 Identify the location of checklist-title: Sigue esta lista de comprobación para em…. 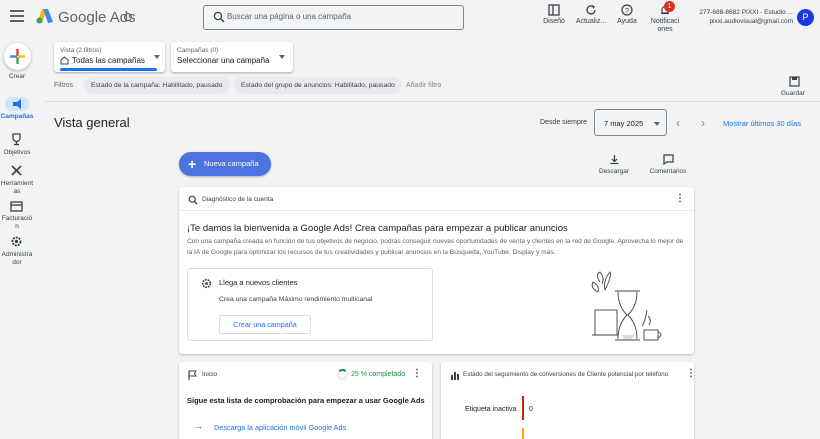
(306, 400).